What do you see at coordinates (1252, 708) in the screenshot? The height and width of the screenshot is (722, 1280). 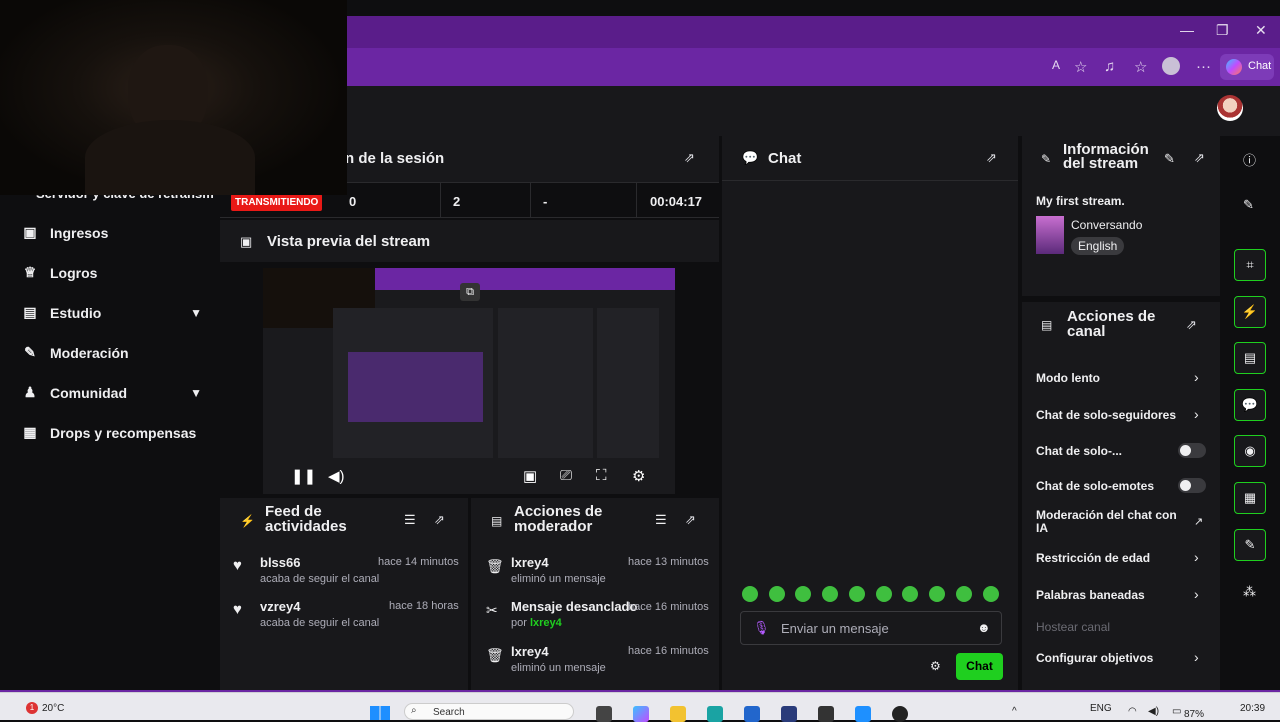 I see `clock: 20:39` at bounding box center [1252, 708].